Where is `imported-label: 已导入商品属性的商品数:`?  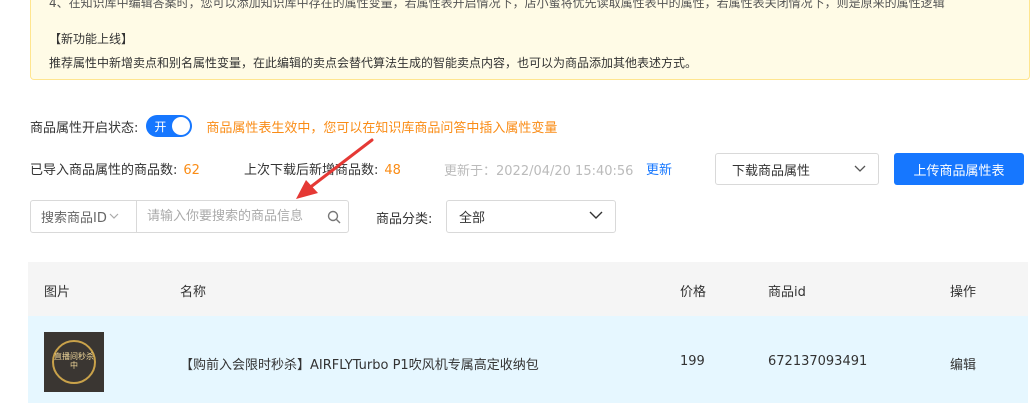
imported-label: 已导入商品属性的商品数: is located at coordinates (104, 170).